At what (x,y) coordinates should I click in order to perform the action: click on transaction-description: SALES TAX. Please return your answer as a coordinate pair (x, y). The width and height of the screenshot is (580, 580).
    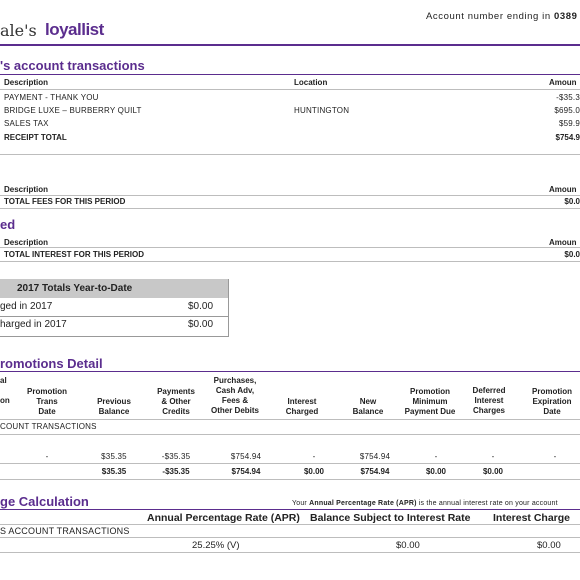
    Looking at the image, I should click on (26, 123).